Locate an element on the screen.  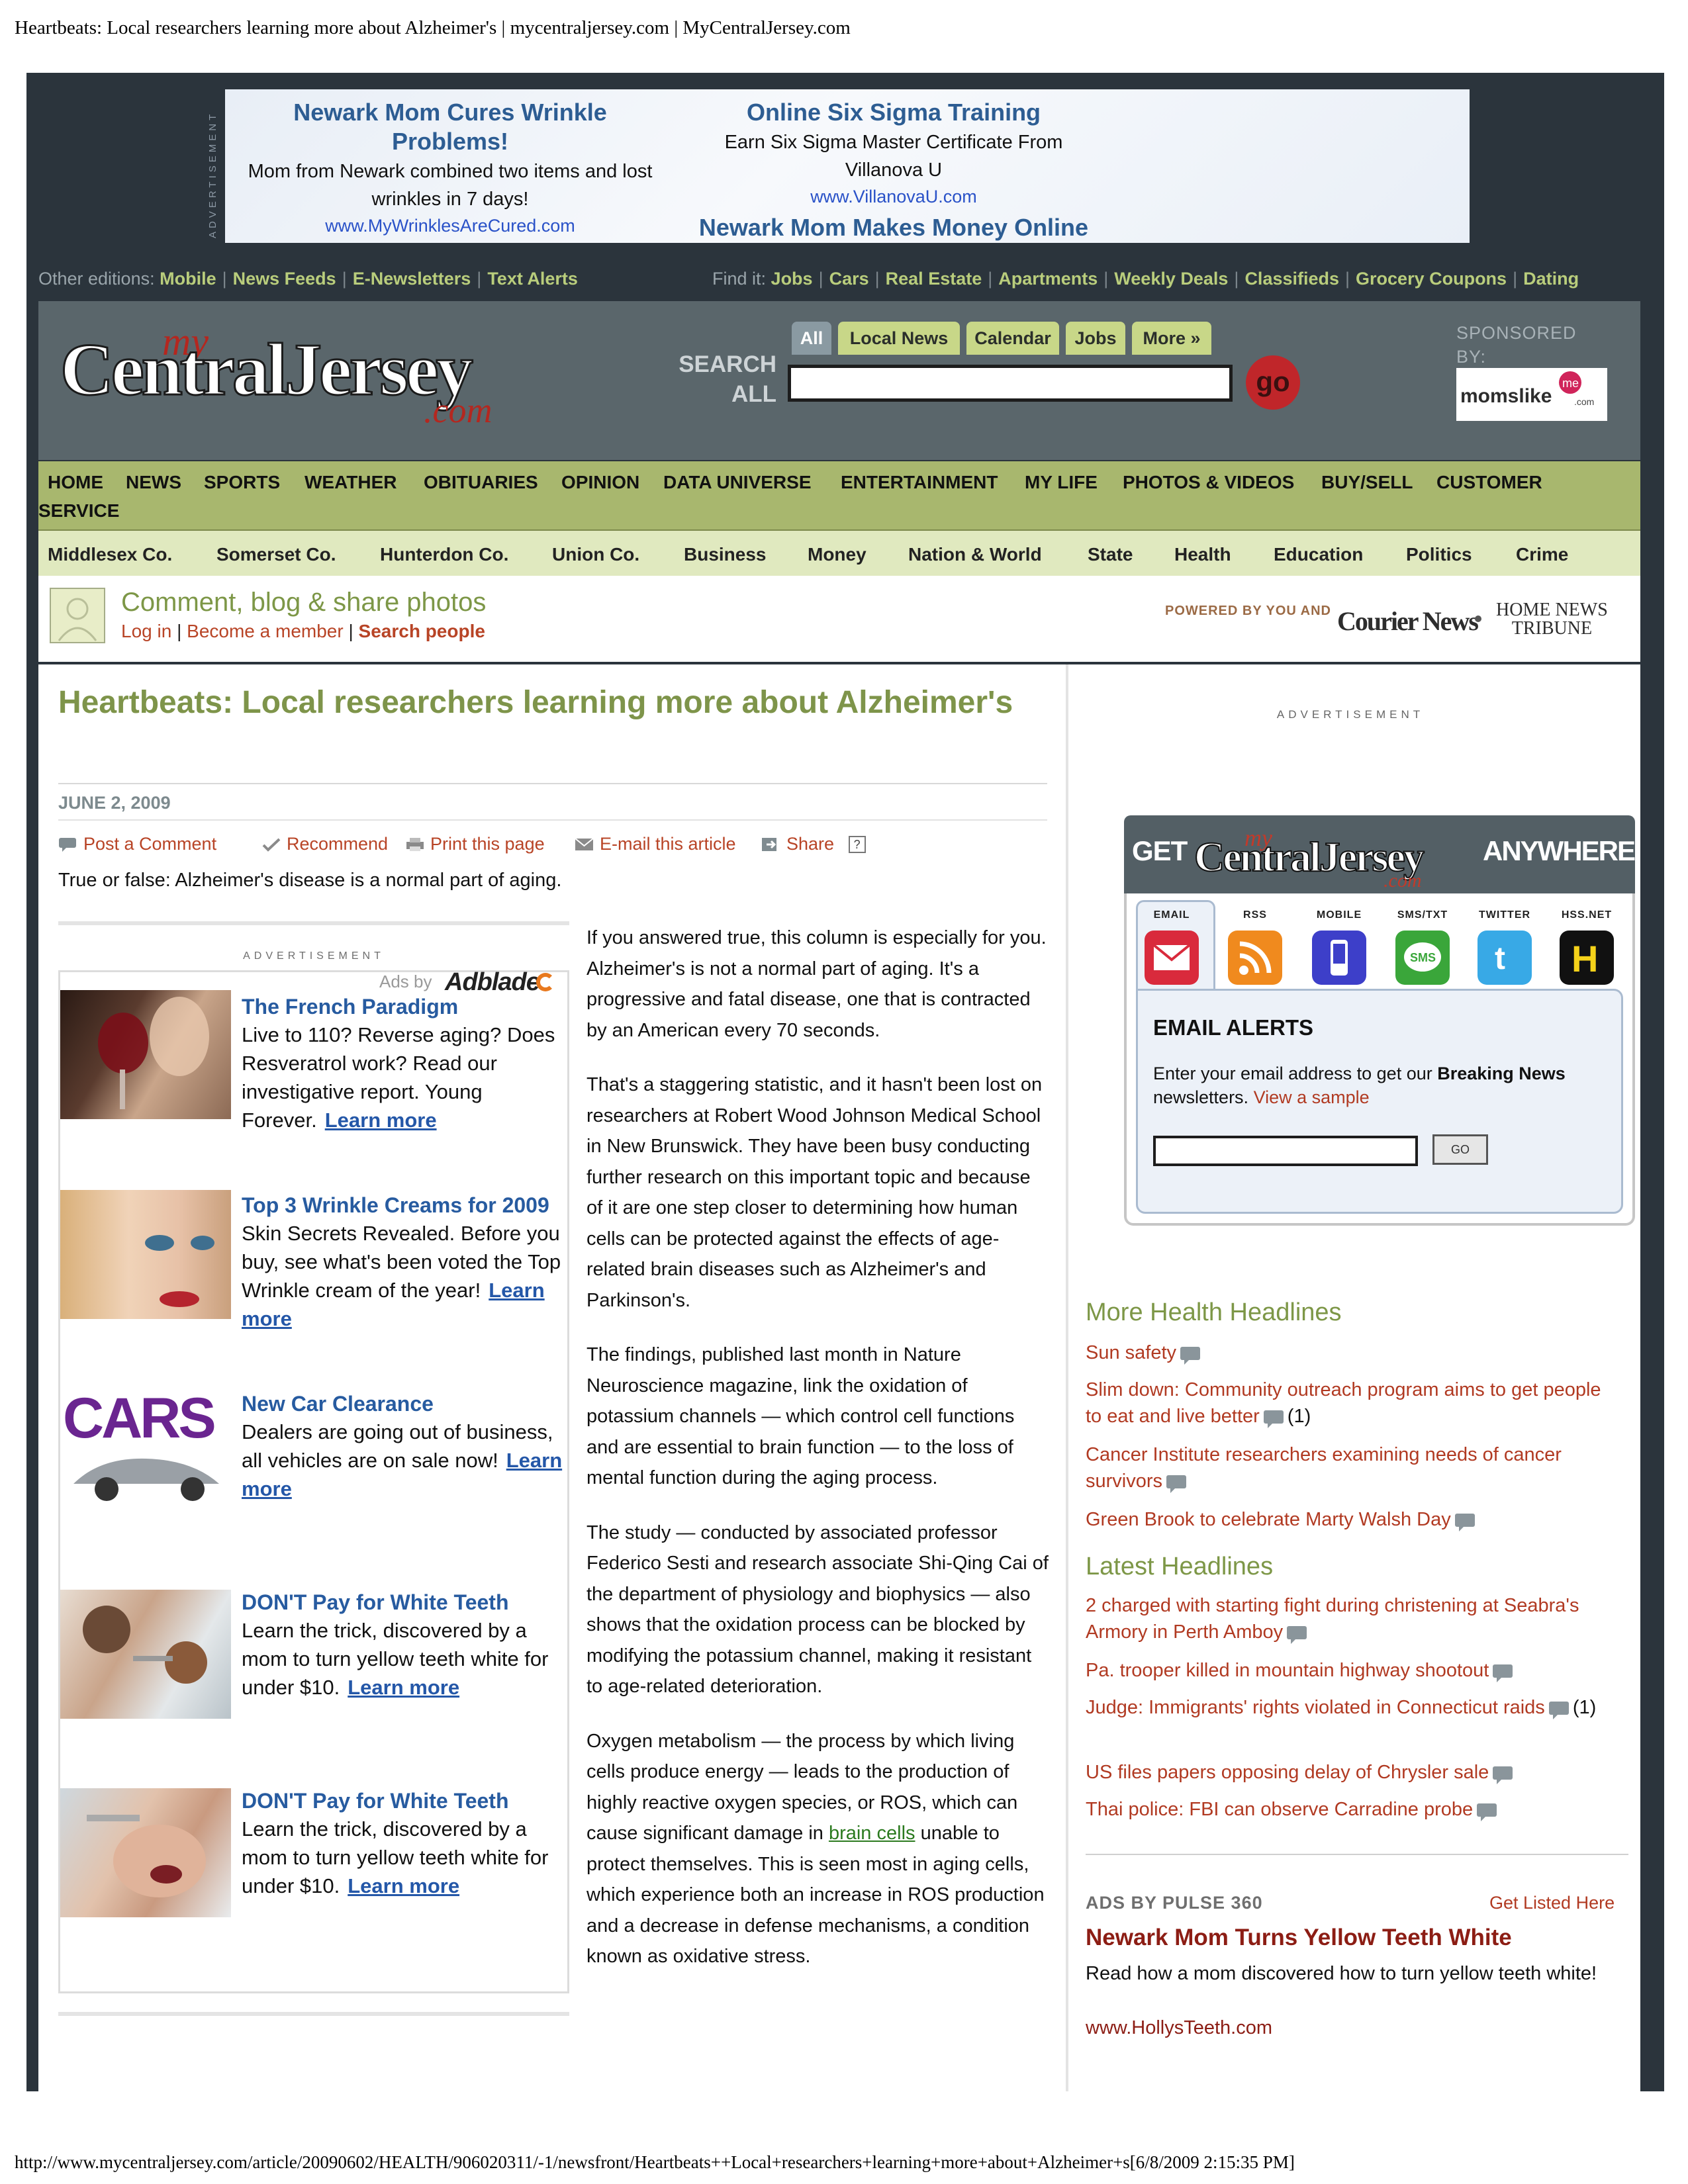
search-people-link: Search people is located at coordinates (422, 631).